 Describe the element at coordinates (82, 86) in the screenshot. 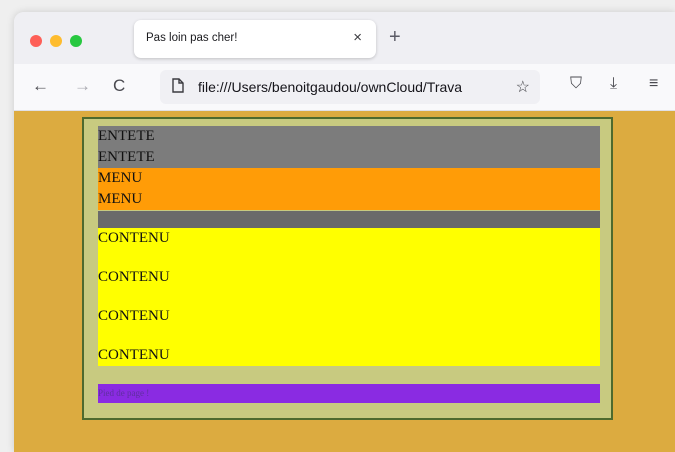

I see `forward-icon: →` at that location.